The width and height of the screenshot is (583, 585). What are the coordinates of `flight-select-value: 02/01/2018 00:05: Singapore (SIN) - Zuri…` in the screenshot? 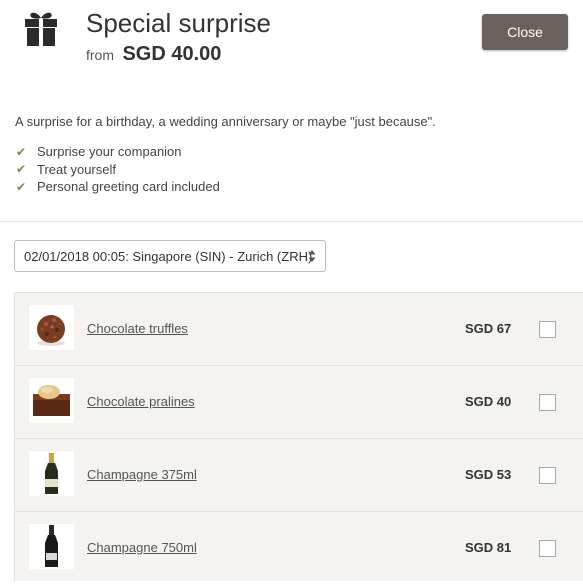 It's located at (168, 256).